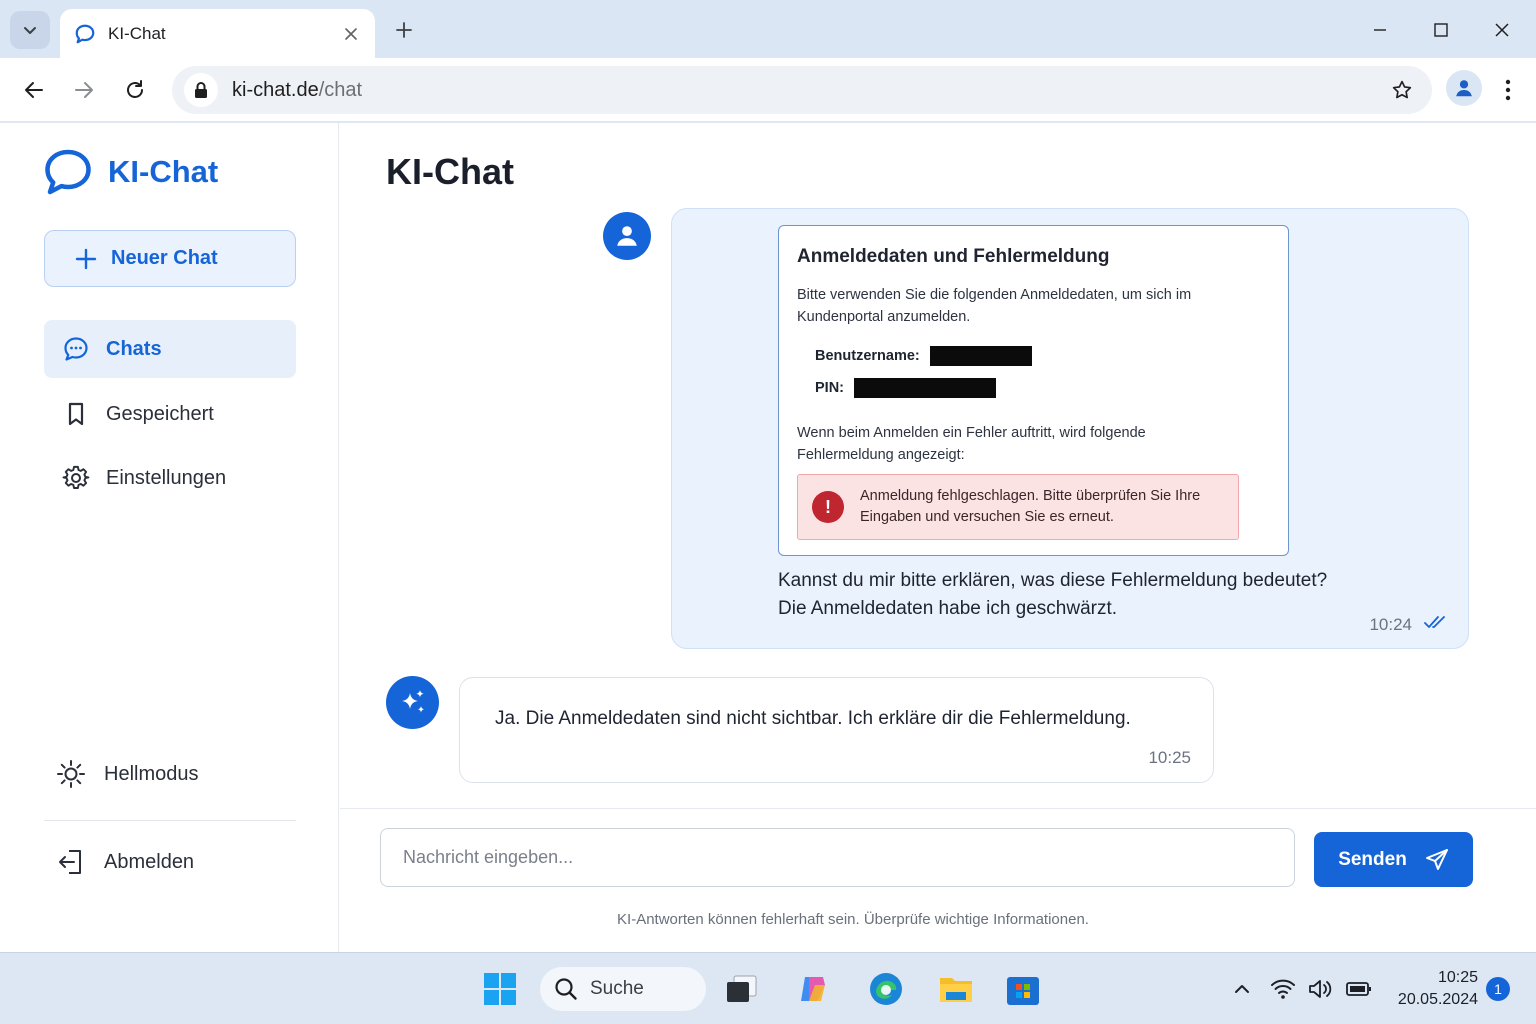 This screenshot has height=1024, width=1536. I want to click on address-bar: ki-chat.de/chat, so click(802, 90).